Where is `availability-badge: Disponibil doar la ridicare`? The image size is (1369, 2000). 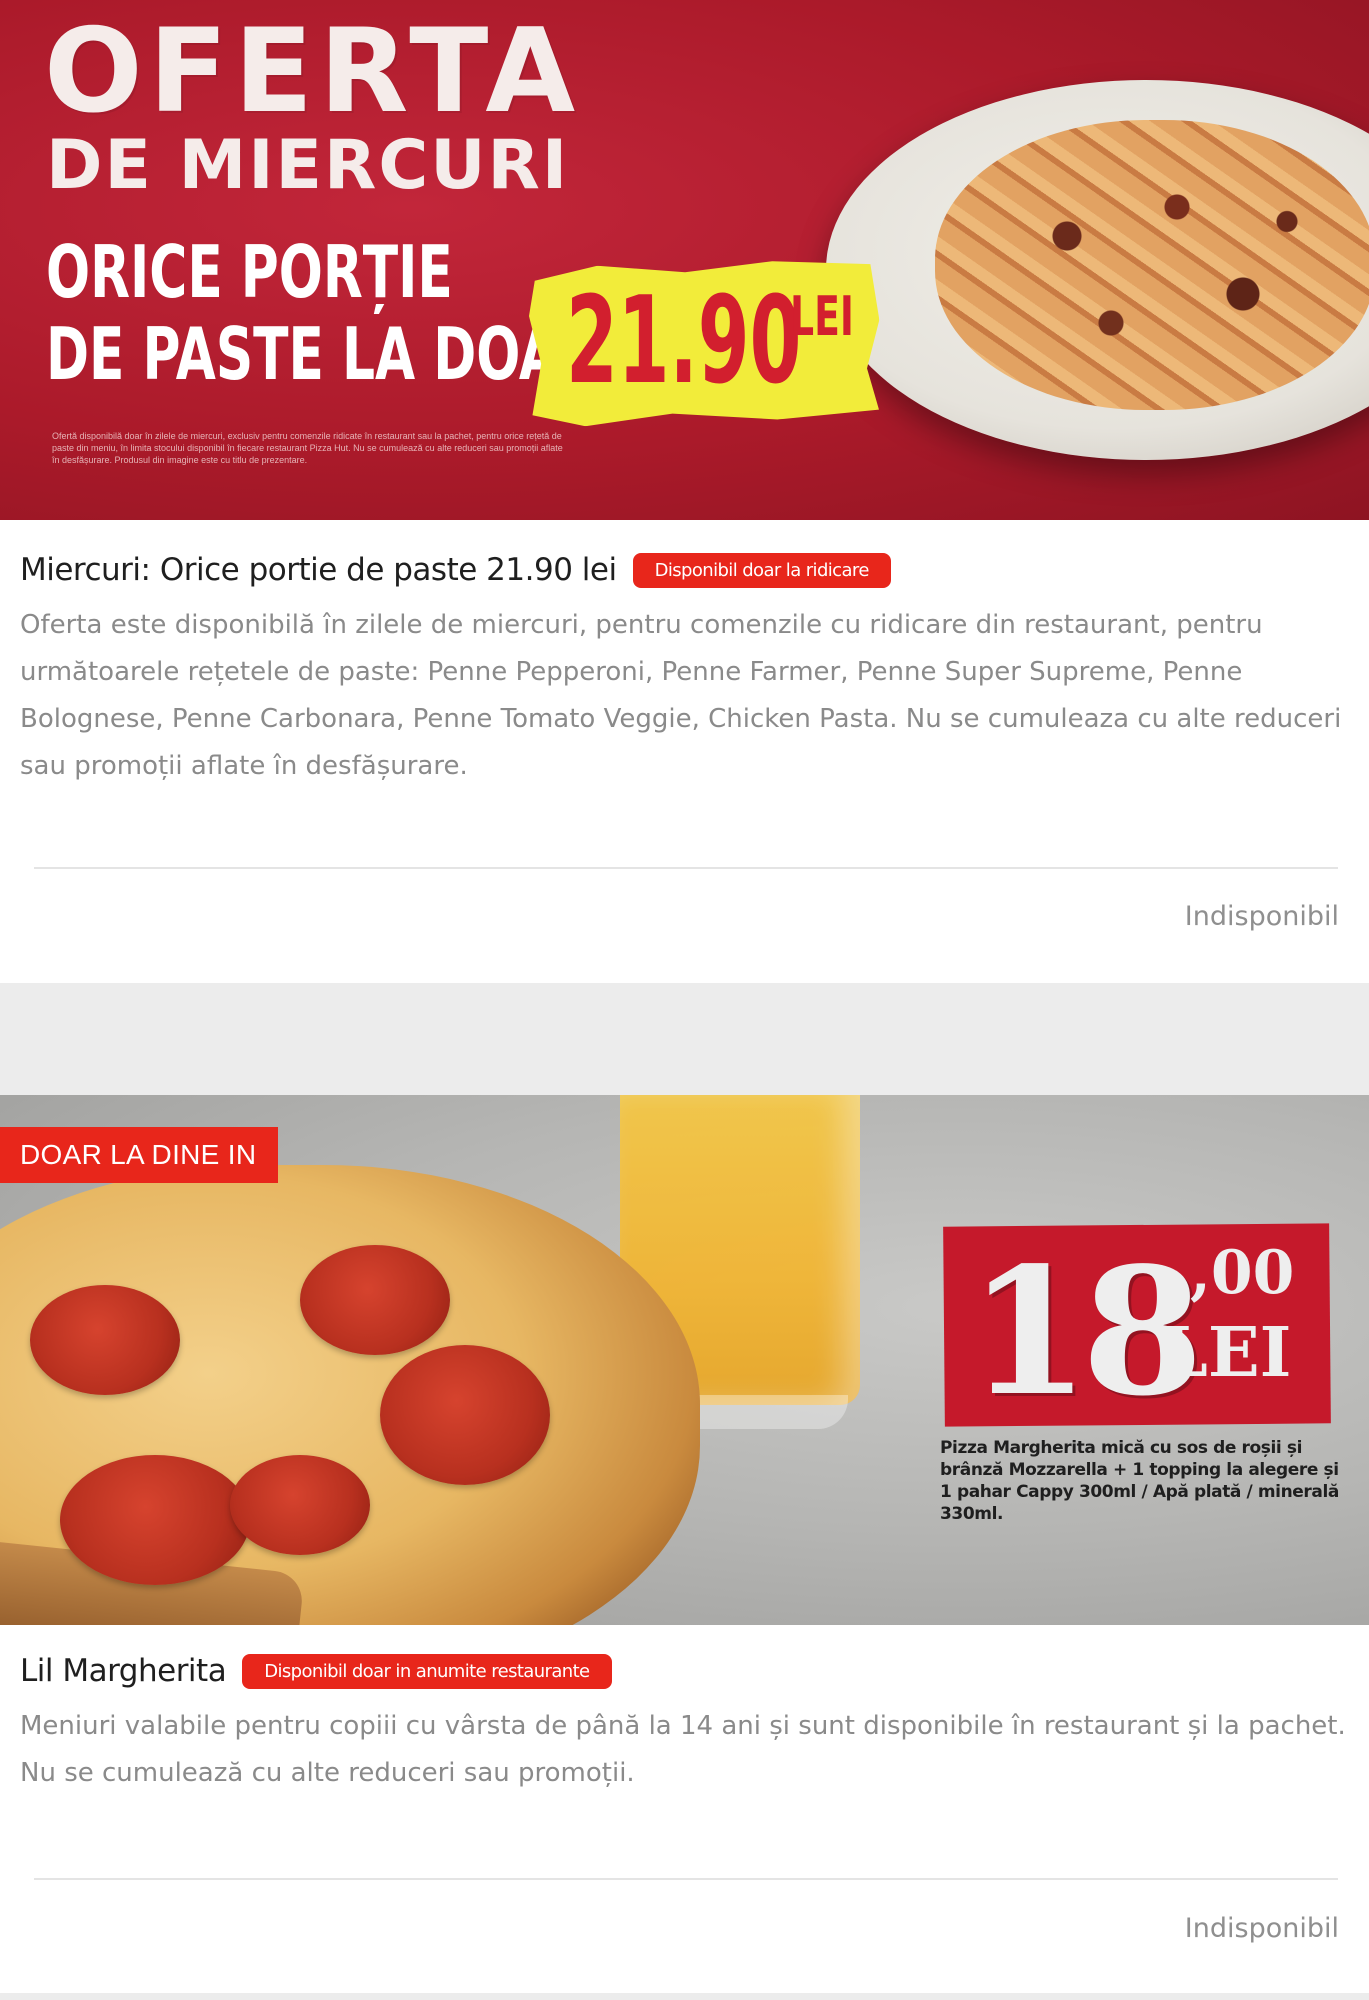 availability-badge: Disponibil doar la ridicare is located at coordinates (761, 570).